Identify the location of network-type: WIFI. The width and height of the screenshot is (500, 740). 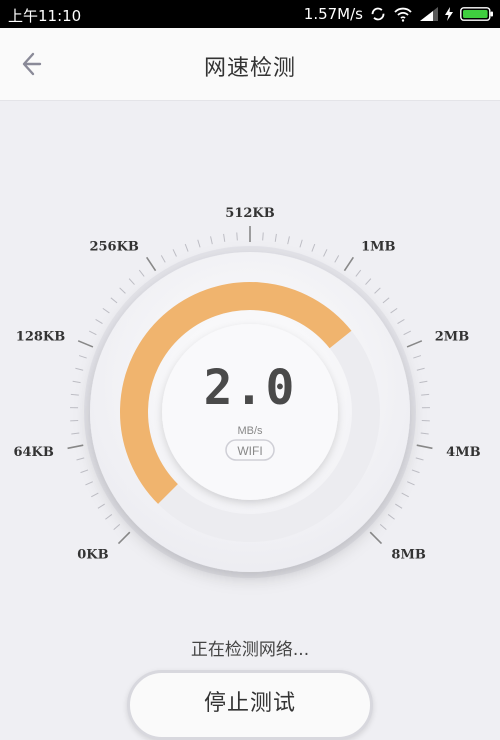
(249, 451).